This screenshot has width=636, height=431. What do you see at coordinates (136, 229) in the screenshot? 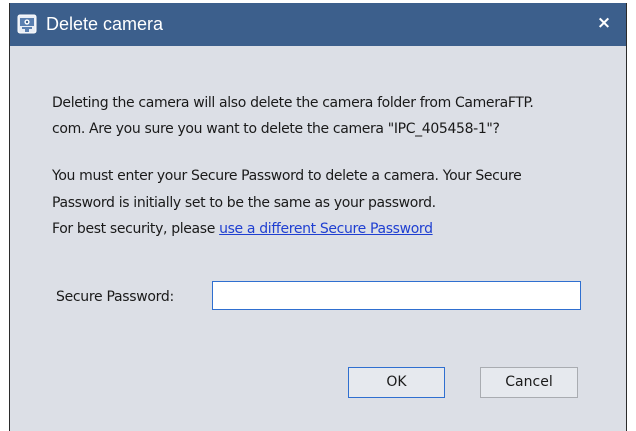
I see `security-tip-text: For best security, please` at bounding box center [136, 229].